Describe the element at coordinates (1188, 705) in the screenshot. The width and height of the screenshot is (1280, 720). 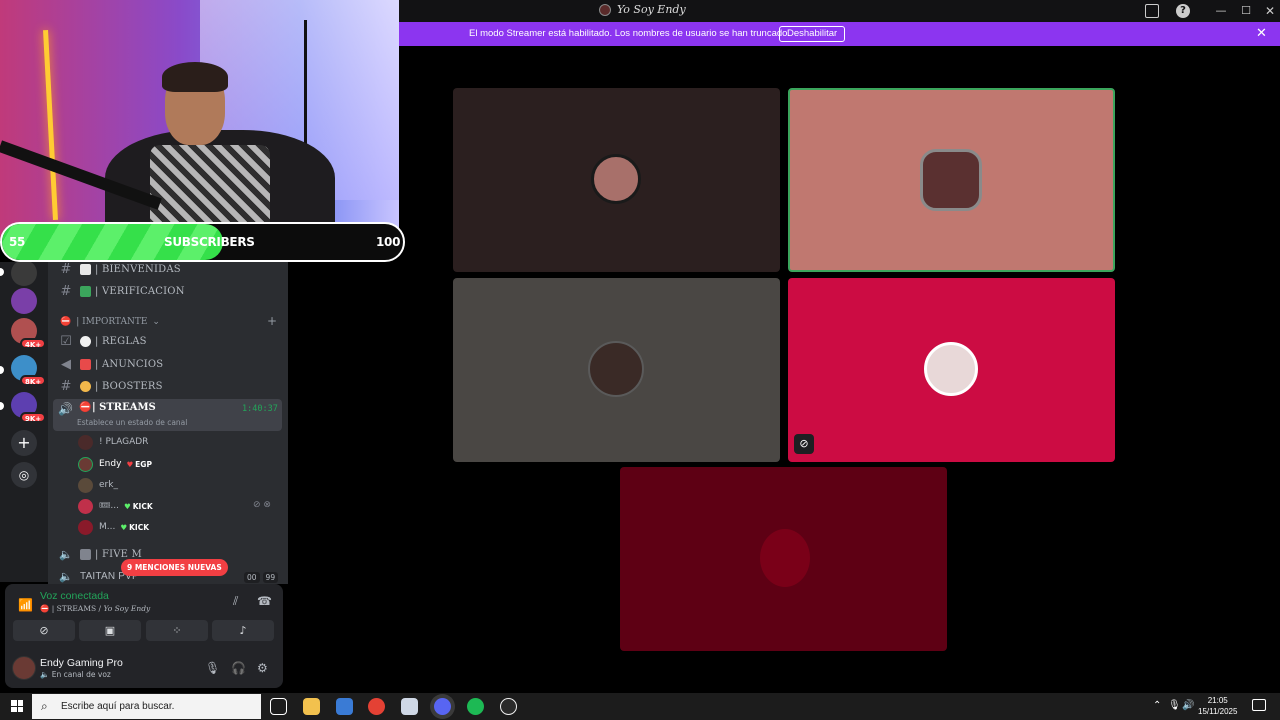
I see `speaker-icon: 🔊` at that location.